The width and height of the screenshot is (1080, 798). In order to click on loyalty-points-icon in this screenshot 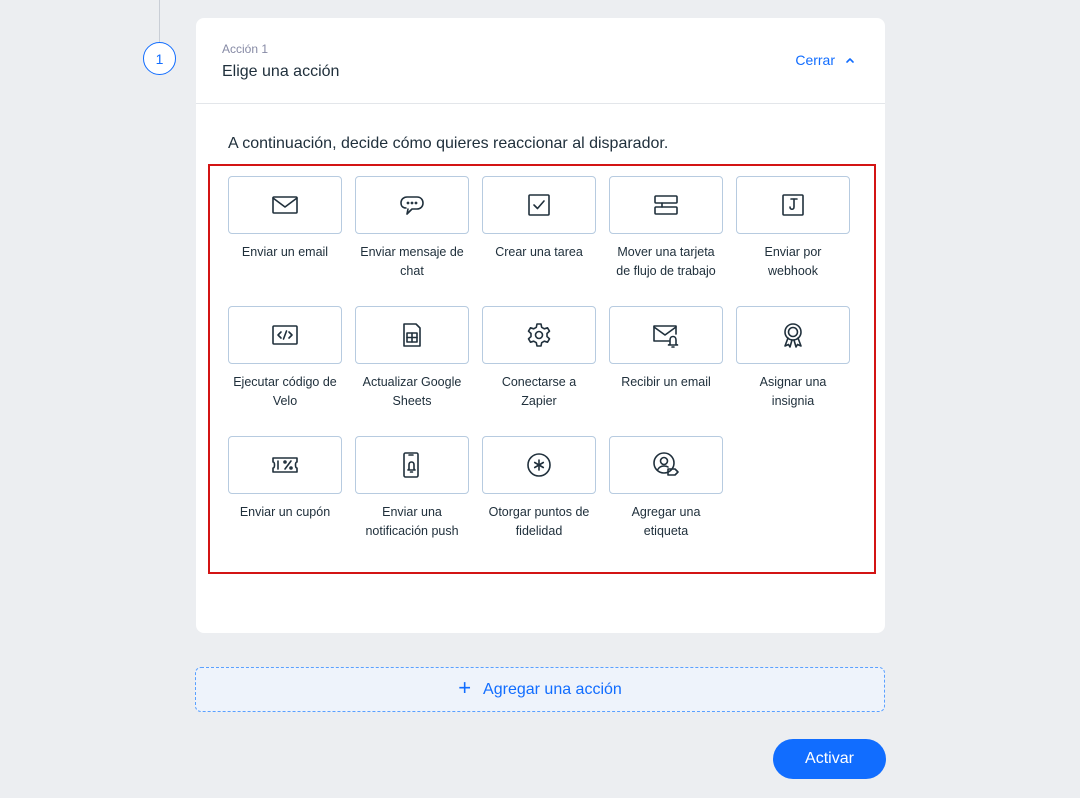, I will do `click(539, 465)`.